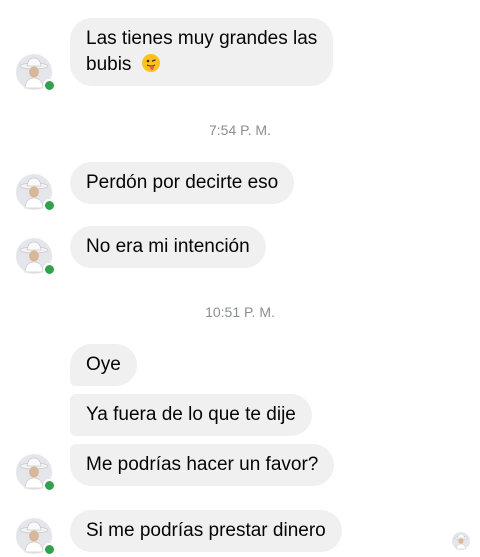 Image resolution: width=480 pixels, height=557 pixels. I want to click on message-bubble: Me podrías hacer un favor?, so click(202, 465).